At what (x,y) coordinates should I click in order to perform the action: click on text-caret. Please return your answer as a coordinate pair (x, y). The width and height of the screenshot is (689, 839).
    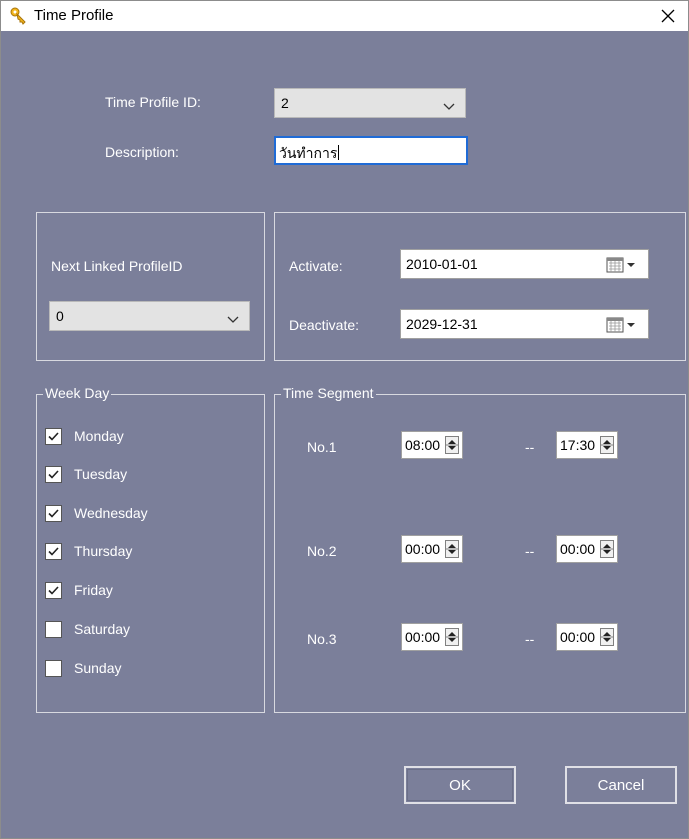
    Looking at the image, I should click on (339, 152).